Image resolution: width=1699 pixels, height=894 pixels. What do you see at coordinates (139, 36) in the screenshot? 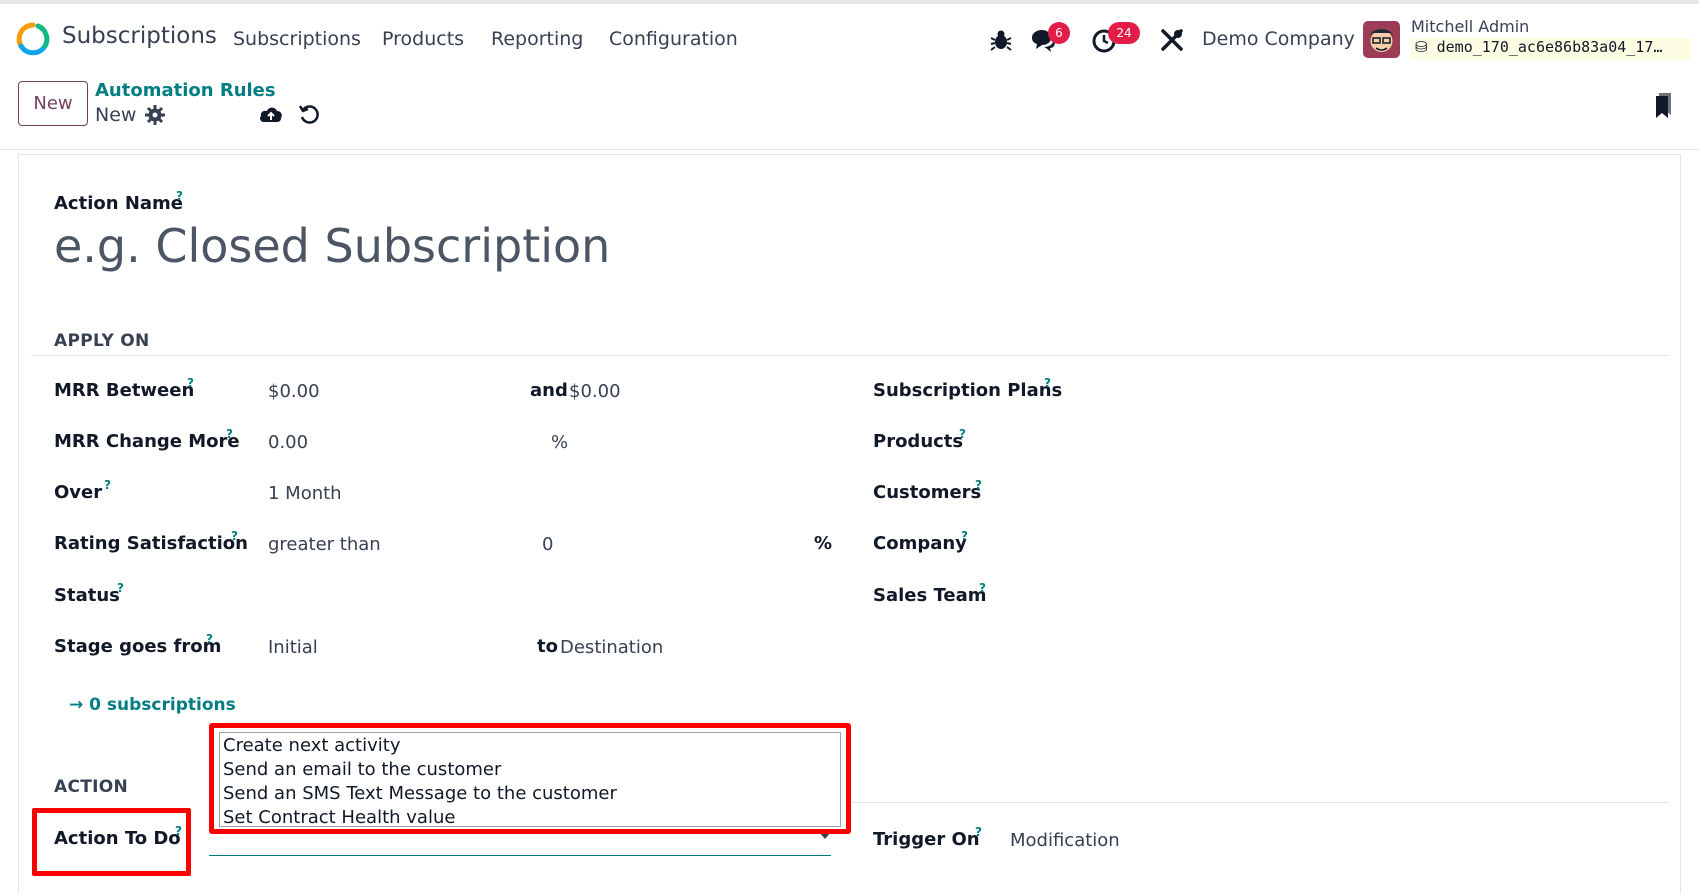
I see `app-title: Subscriptions` at bounding box center [139, 36].